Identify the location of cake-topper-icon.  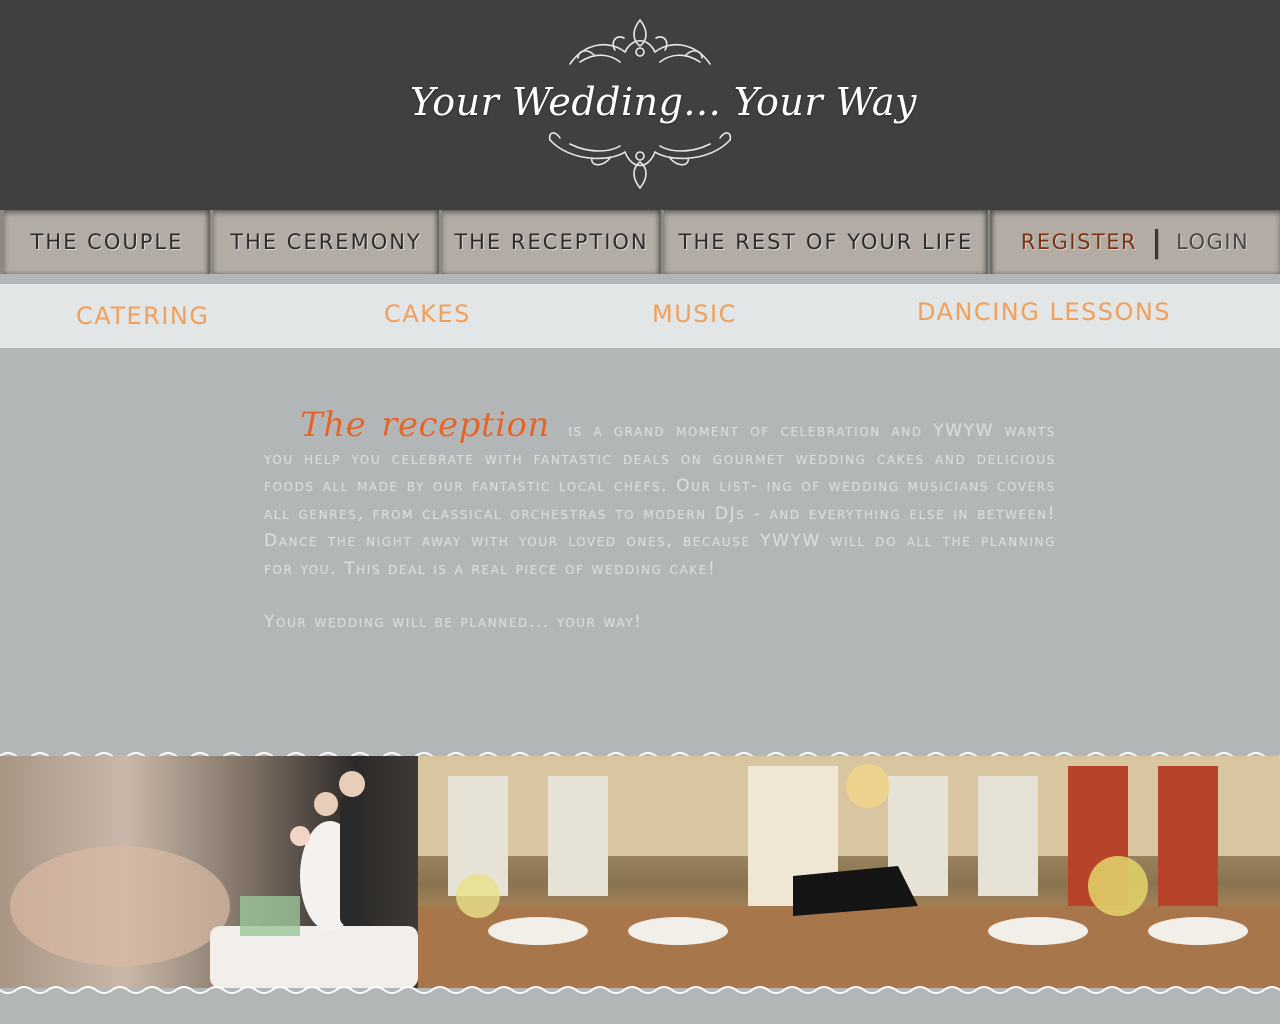
(214, 879).